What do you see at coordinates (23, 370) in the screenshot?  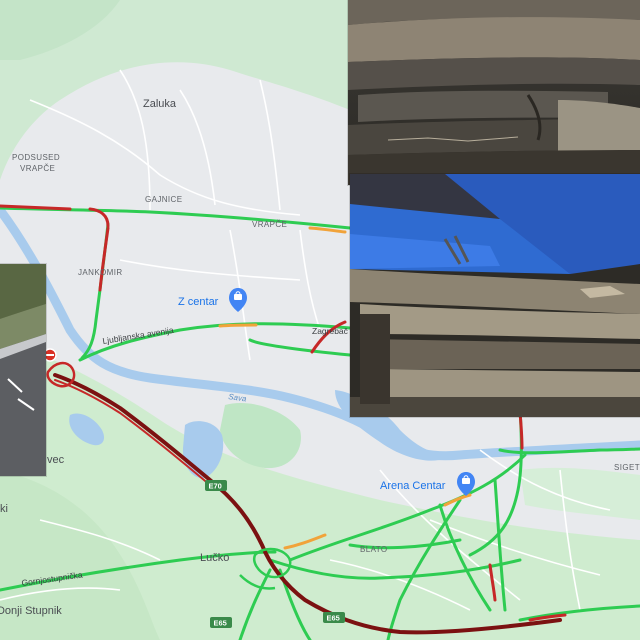 I see `highway-photo-left` at bounding box center [23, 370].